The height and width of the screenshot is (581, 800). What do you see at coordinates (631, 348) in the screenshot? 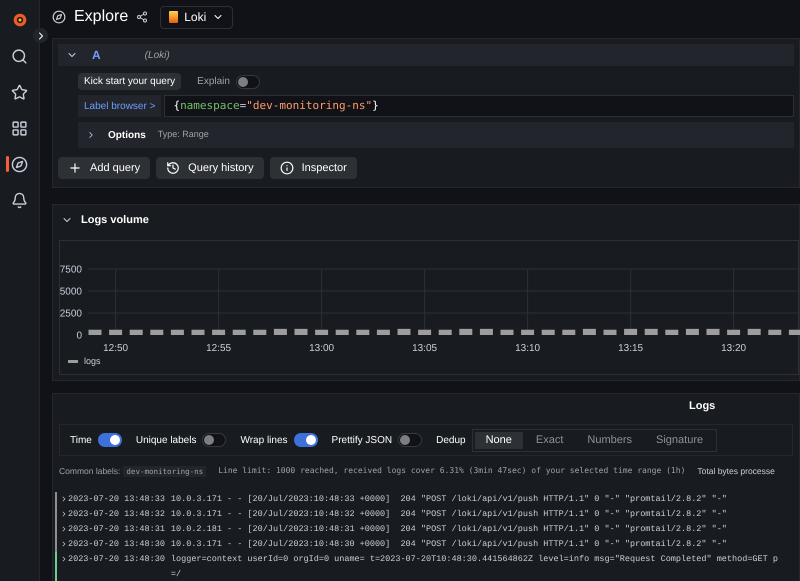
I see `axis-label: 13:15` at bounding box center [631, 348].